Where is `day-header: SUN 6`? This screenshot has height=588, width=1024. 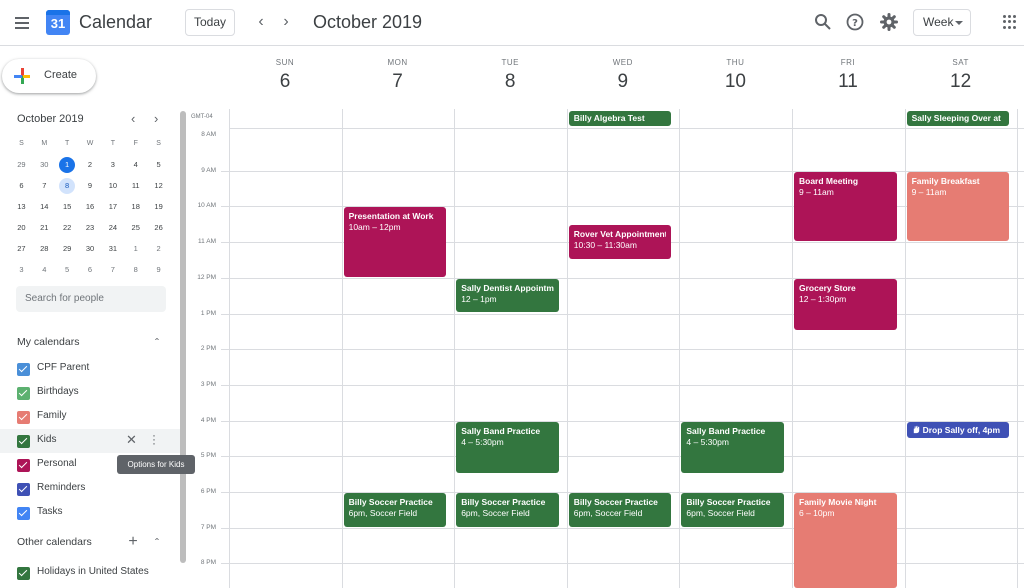 day-header: SUN 6 is located at coordinates (285, 75).